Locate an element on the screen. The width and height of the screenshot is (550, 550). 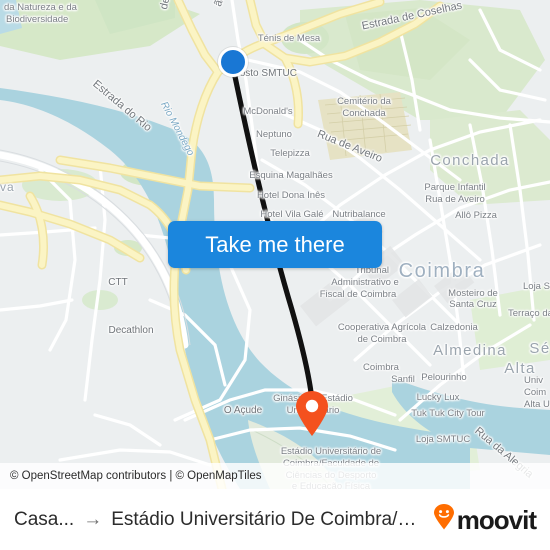
take-me-there-label: Take me there is located at coordinates (275, 244).